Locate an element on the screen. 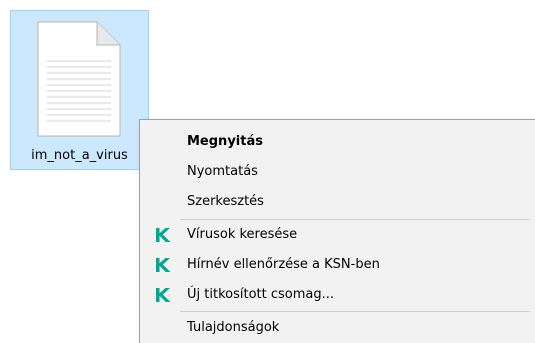  menu-item-label: Megnyitás is located at coordinates (225, 141).